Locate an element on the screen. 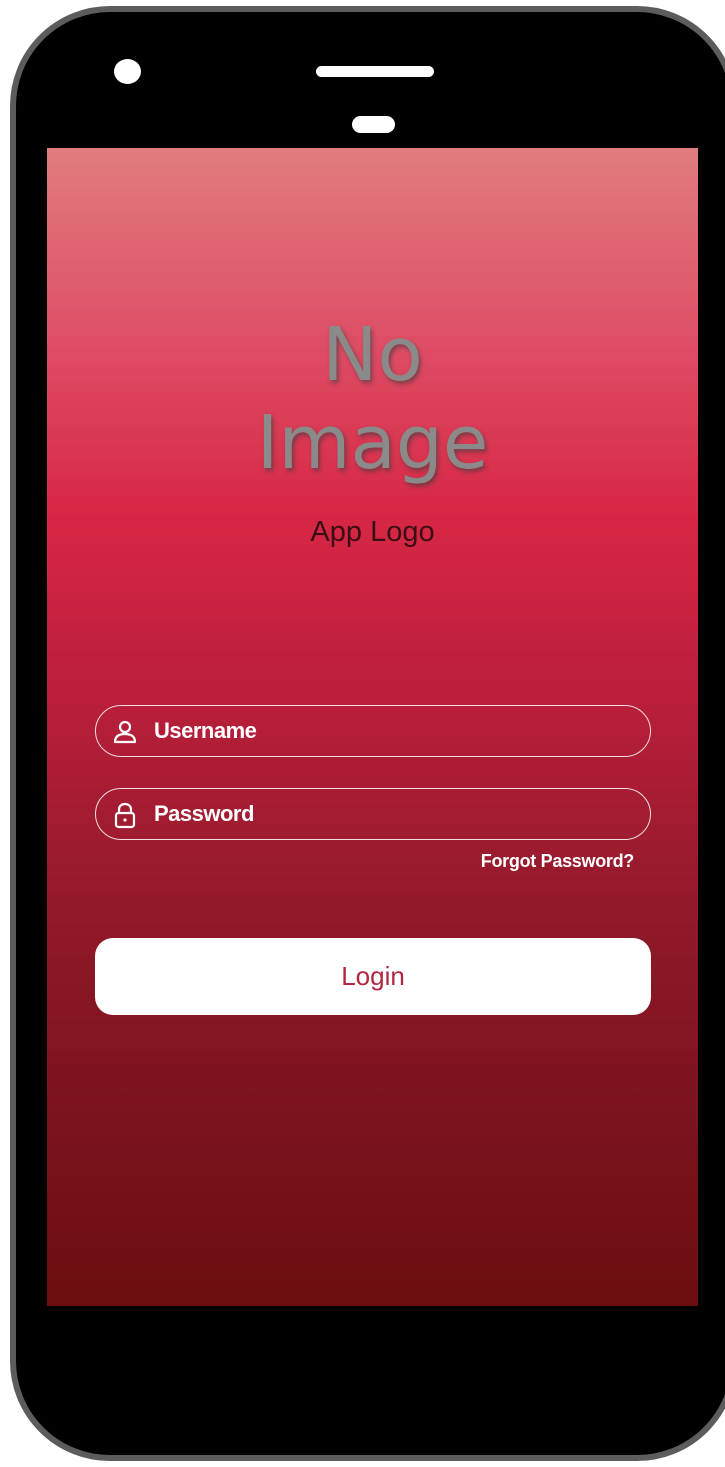  username-field is located at coordinates (373, 731).